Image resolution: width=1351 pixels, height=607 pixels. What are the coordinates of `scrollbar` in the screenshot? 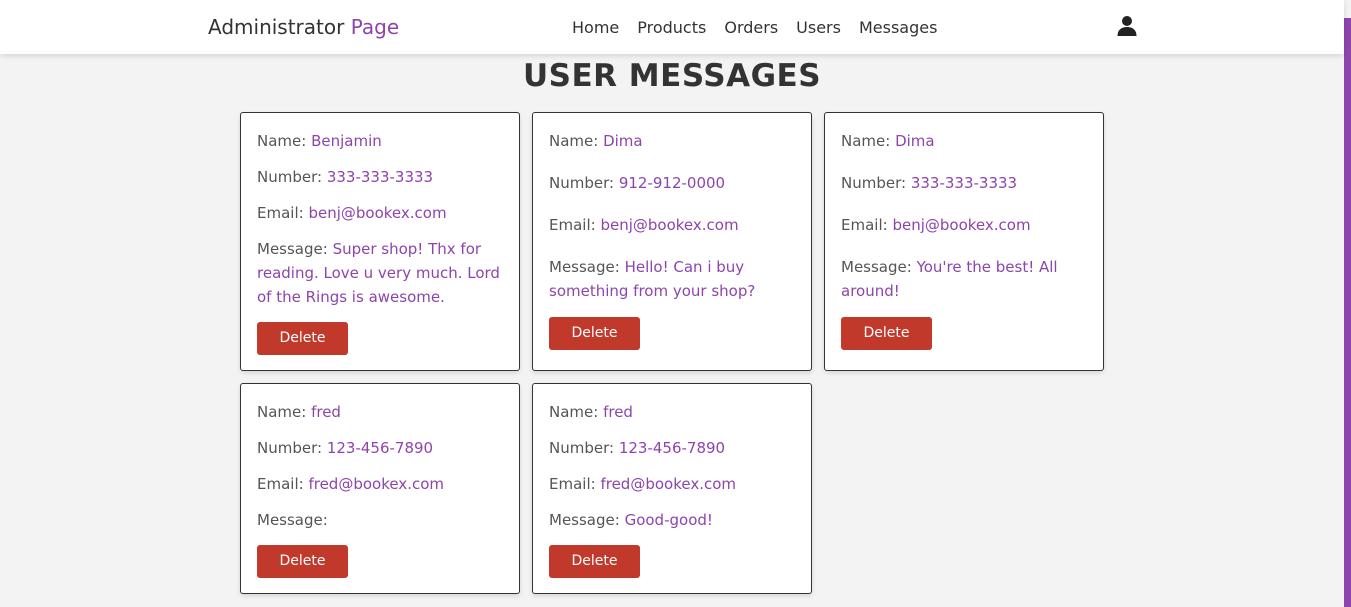 It's located at (1347, 312).